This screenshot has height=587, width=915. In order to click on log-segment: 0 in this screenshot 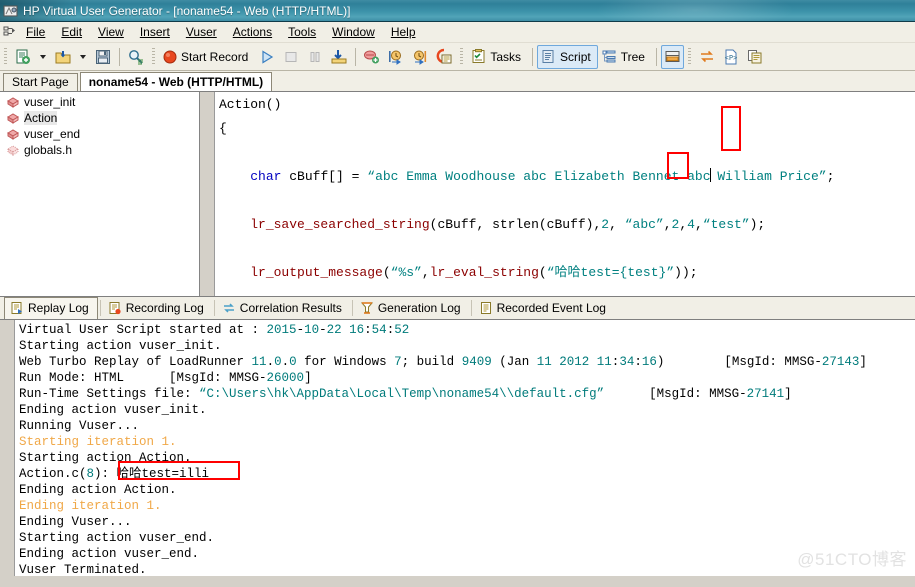, I will do `click(278, 362)`.